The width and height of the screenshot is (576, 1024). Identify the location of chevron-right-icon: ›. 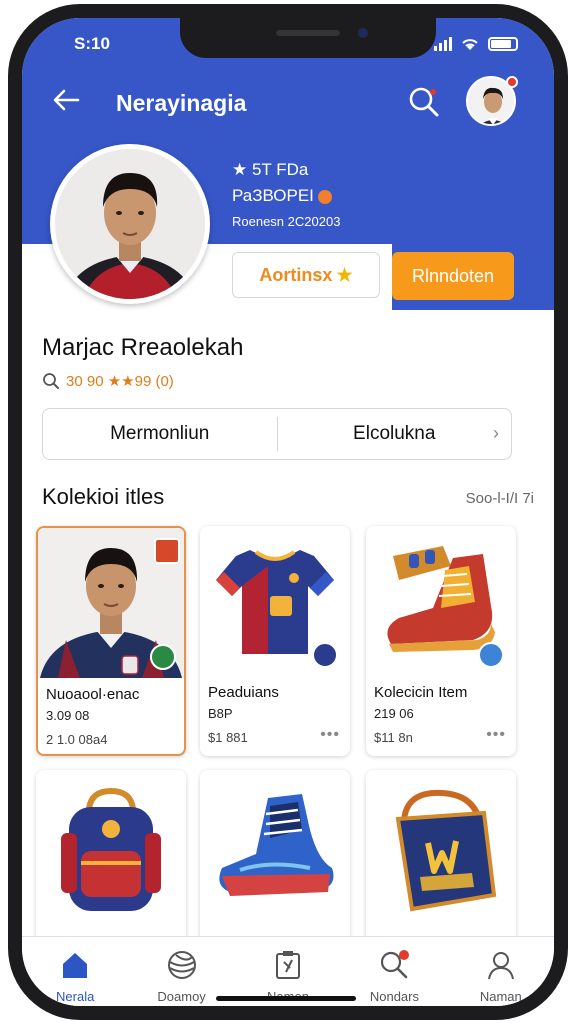
(496, 433).